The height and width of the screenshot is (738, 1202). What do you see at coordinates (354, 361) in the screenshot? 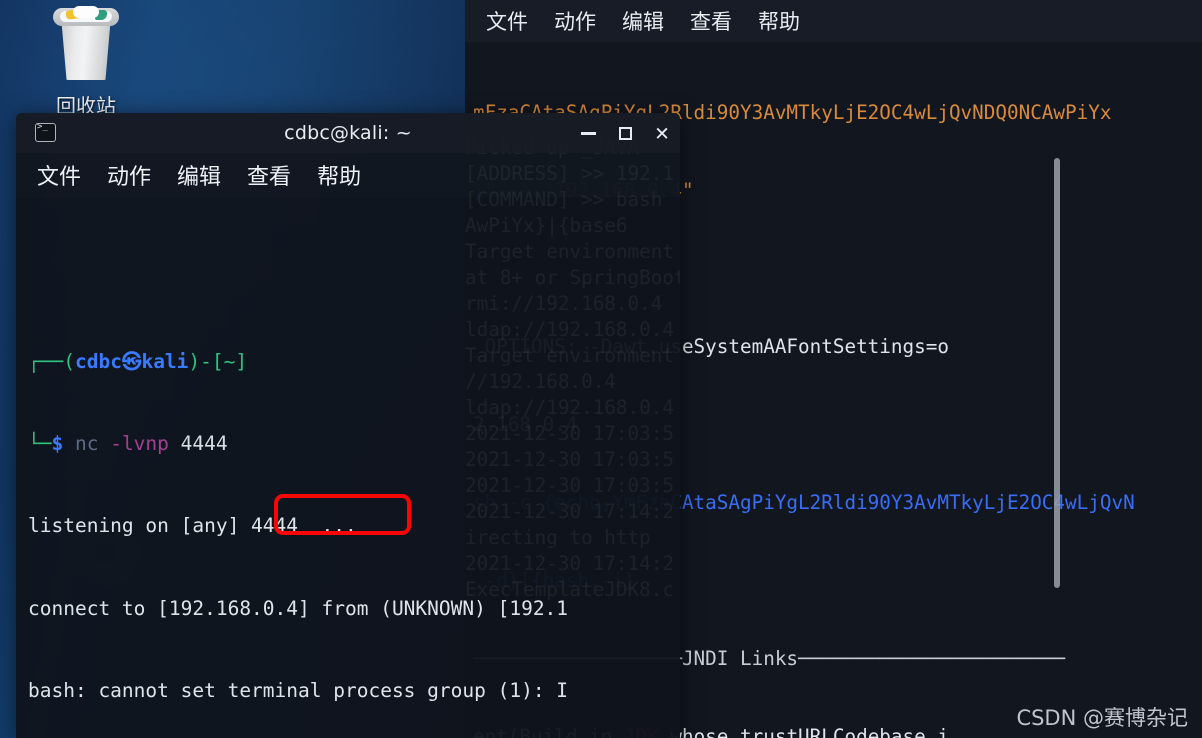
I see `shell-prompt-line1: ┌──(cdbc㉿kali)-[~]` at bounding box center [354, 361].